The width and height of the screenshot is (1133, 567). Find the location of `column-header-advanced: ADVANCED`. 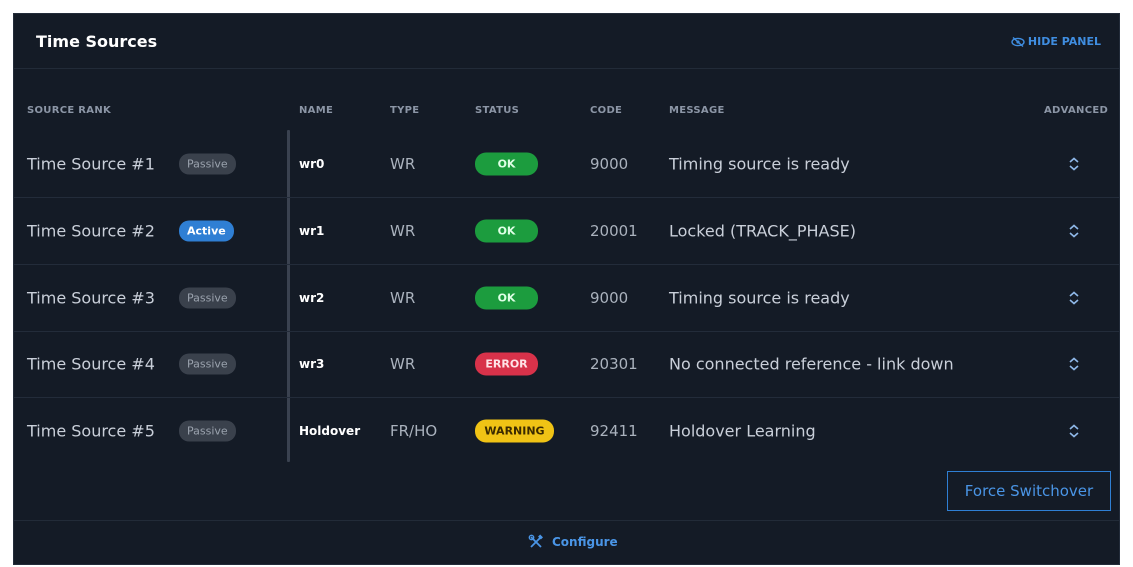

column-header-advanced: ADVANCED is located at coordinates (1076, 110).